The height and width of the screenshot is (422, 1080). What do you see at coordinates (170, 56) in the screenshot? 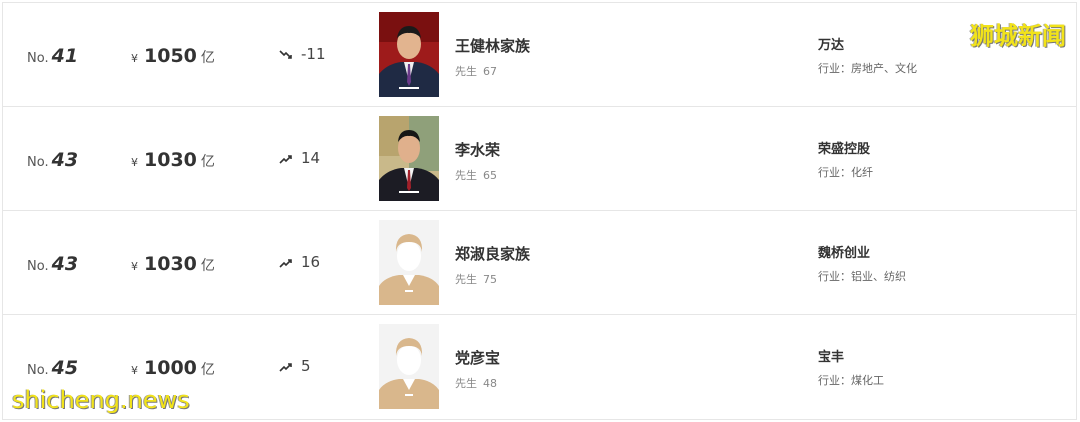
I see `wealth-amount: 1050` at bounding box center [170, 56].